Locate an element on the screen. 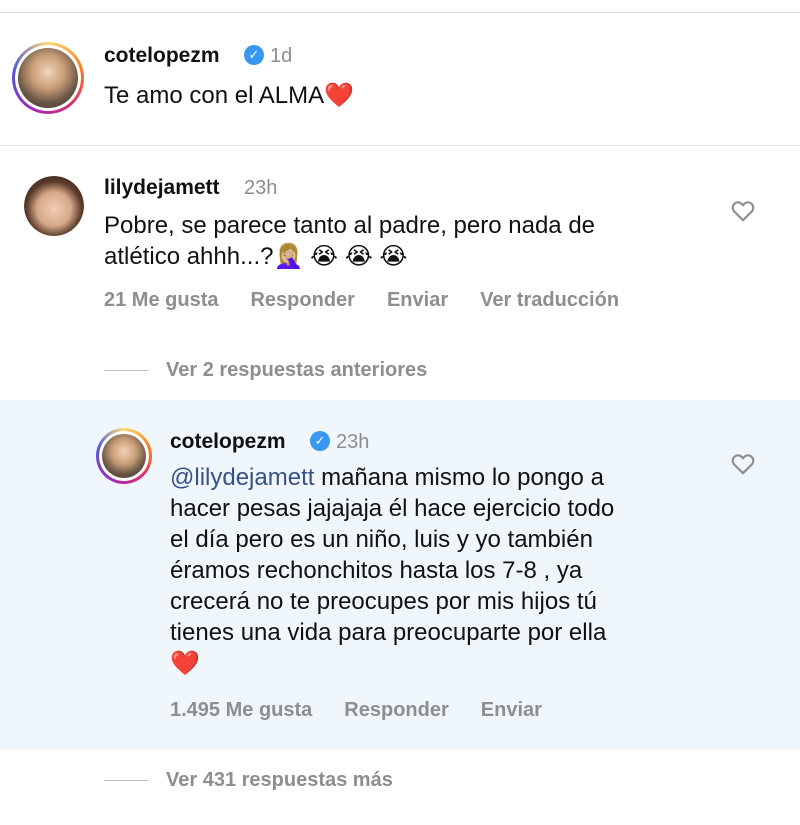 This screenshot has height=825, width=800. reply-send-button: Enviar is located at coordinates (511, 710).